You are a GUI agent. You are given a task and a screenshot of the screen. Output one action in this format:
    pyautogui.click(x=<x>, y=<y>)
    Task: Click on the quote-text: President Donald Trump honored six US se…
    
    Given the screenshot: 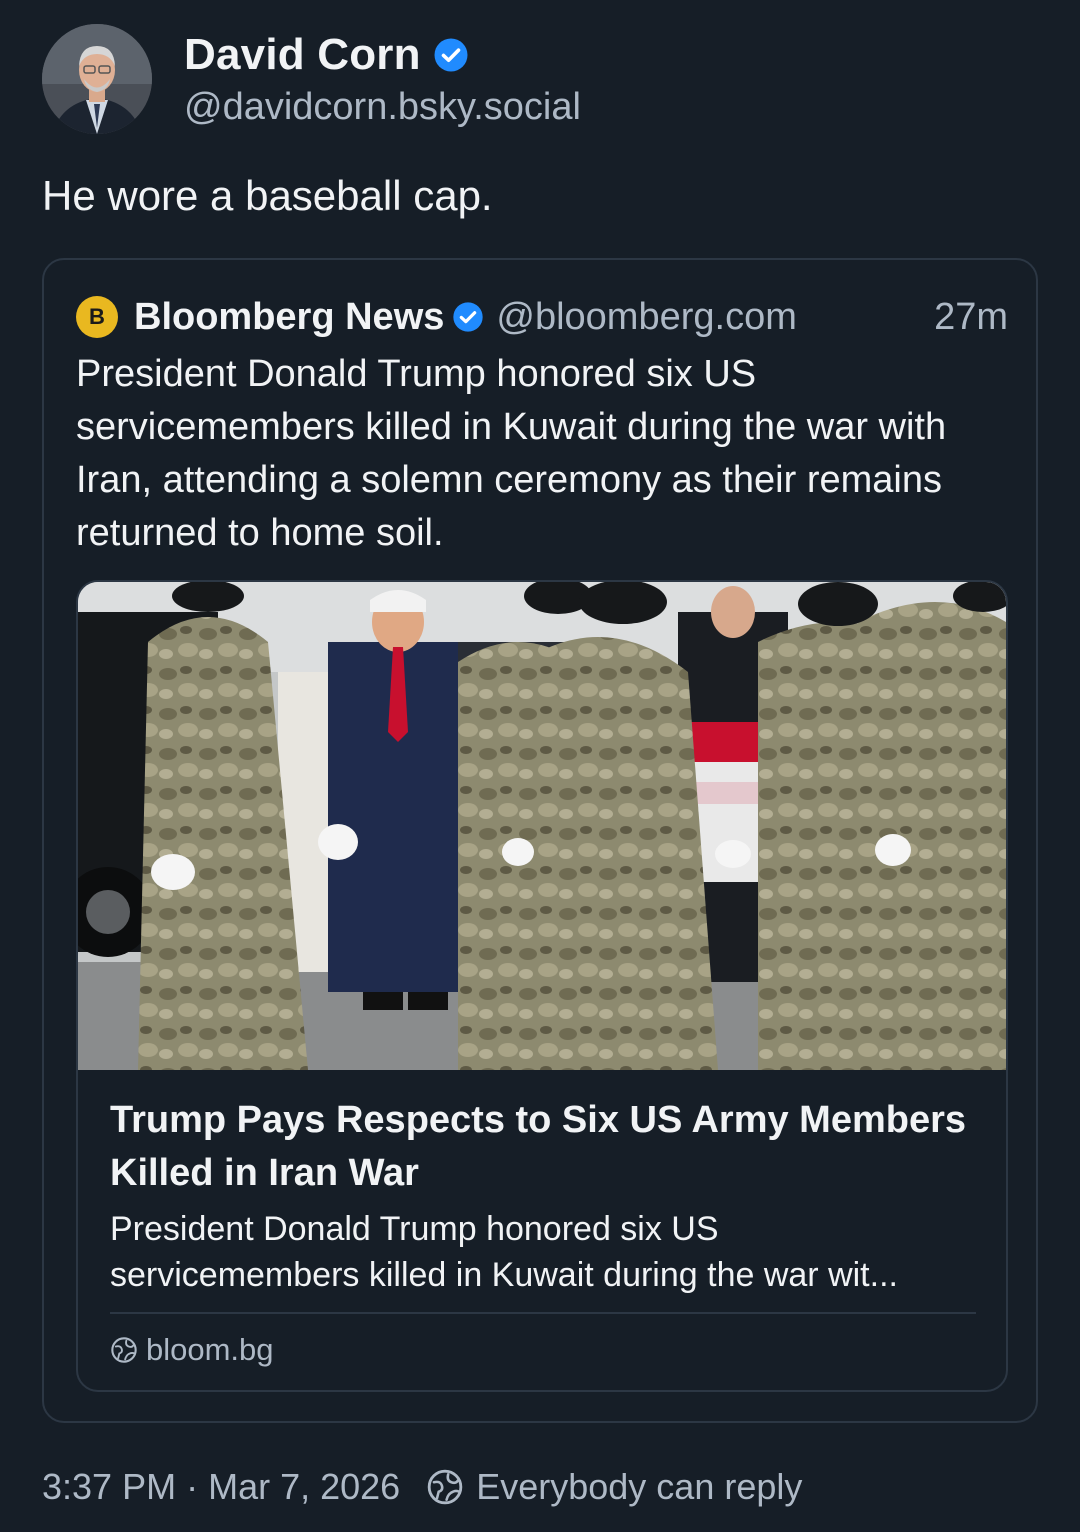 What is the action you would take?
    pyautogui.click(x=511, y=453)
    